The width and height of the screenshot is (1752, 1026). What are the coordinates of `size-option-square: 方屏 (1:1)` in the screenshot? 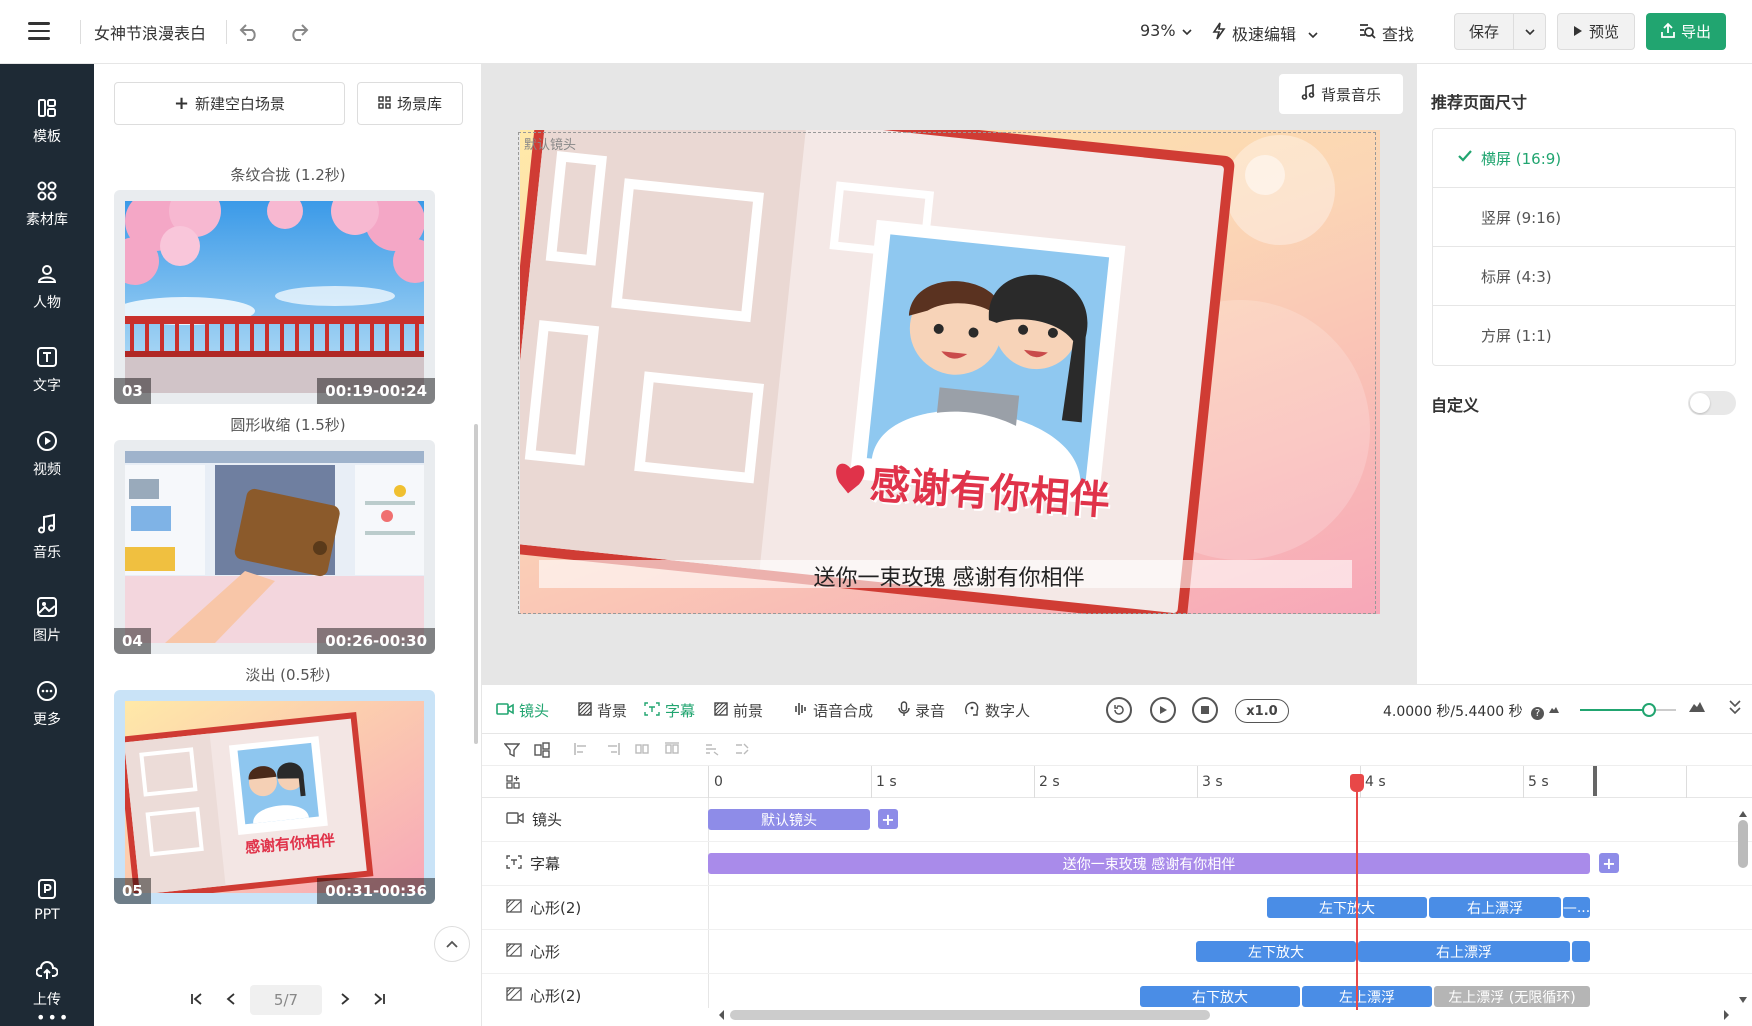 It's located at (1584, 335).